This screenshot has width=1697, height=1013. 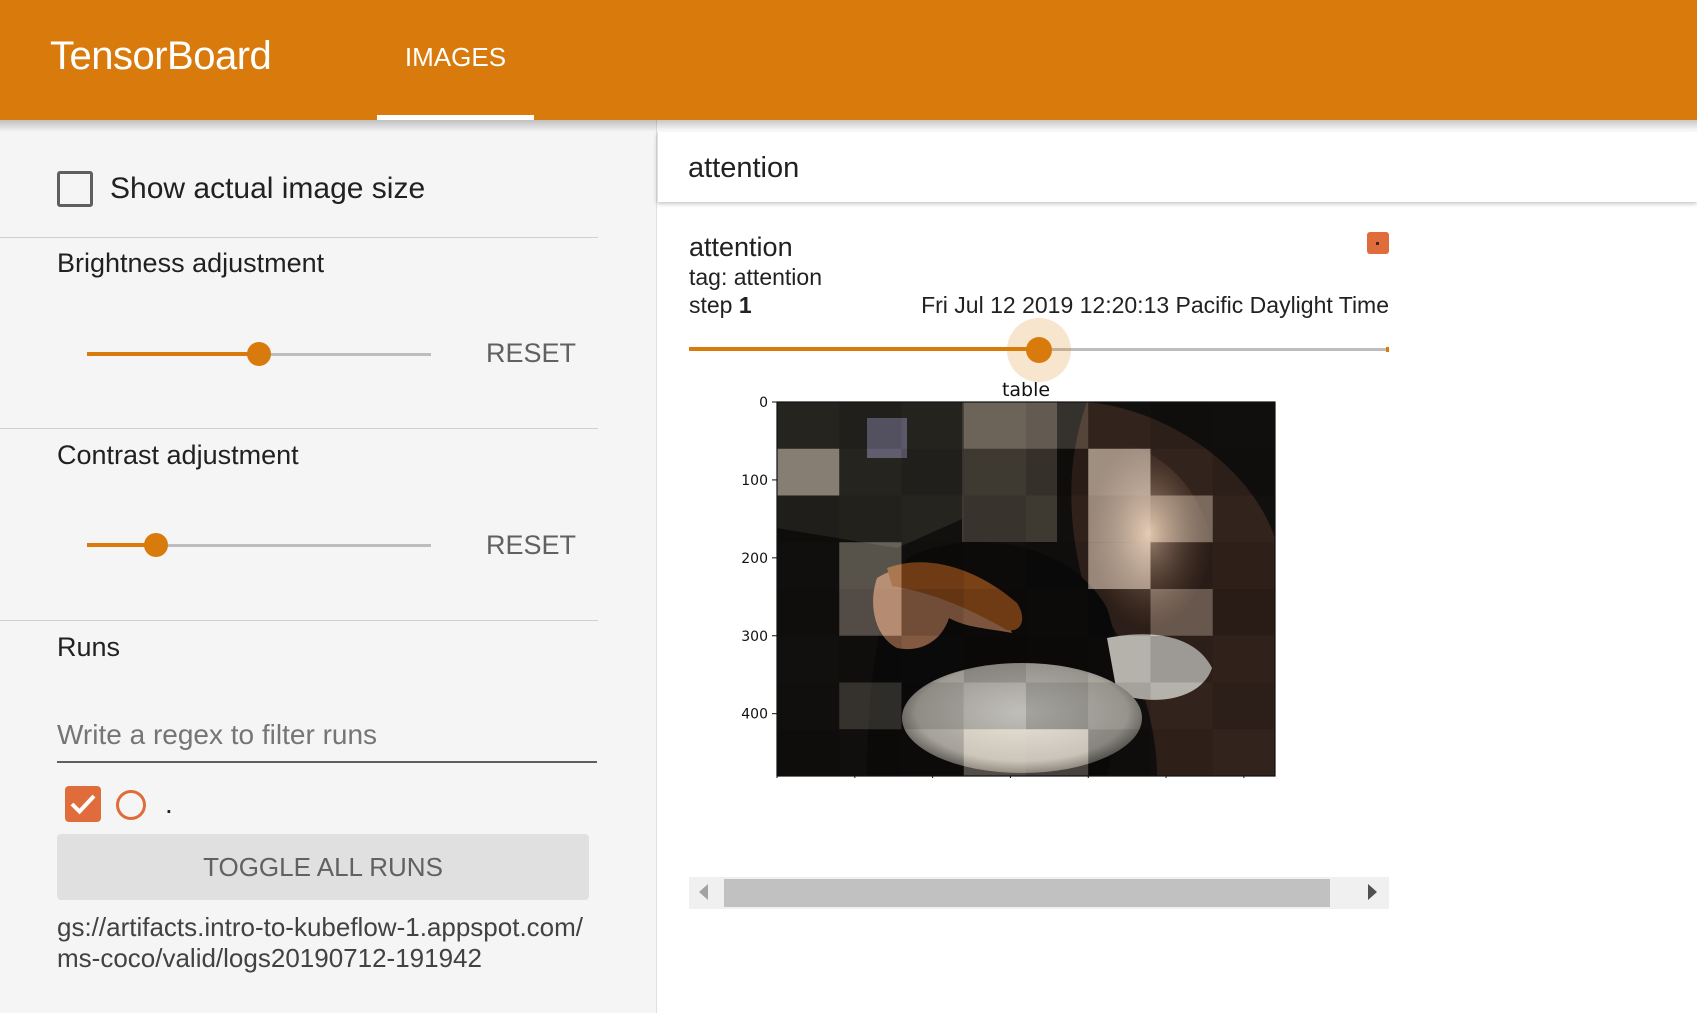 What do you see at coordinates (1387, 349) in the screenshot?
I see `step-track-end` at bounding box center [1387, 349].